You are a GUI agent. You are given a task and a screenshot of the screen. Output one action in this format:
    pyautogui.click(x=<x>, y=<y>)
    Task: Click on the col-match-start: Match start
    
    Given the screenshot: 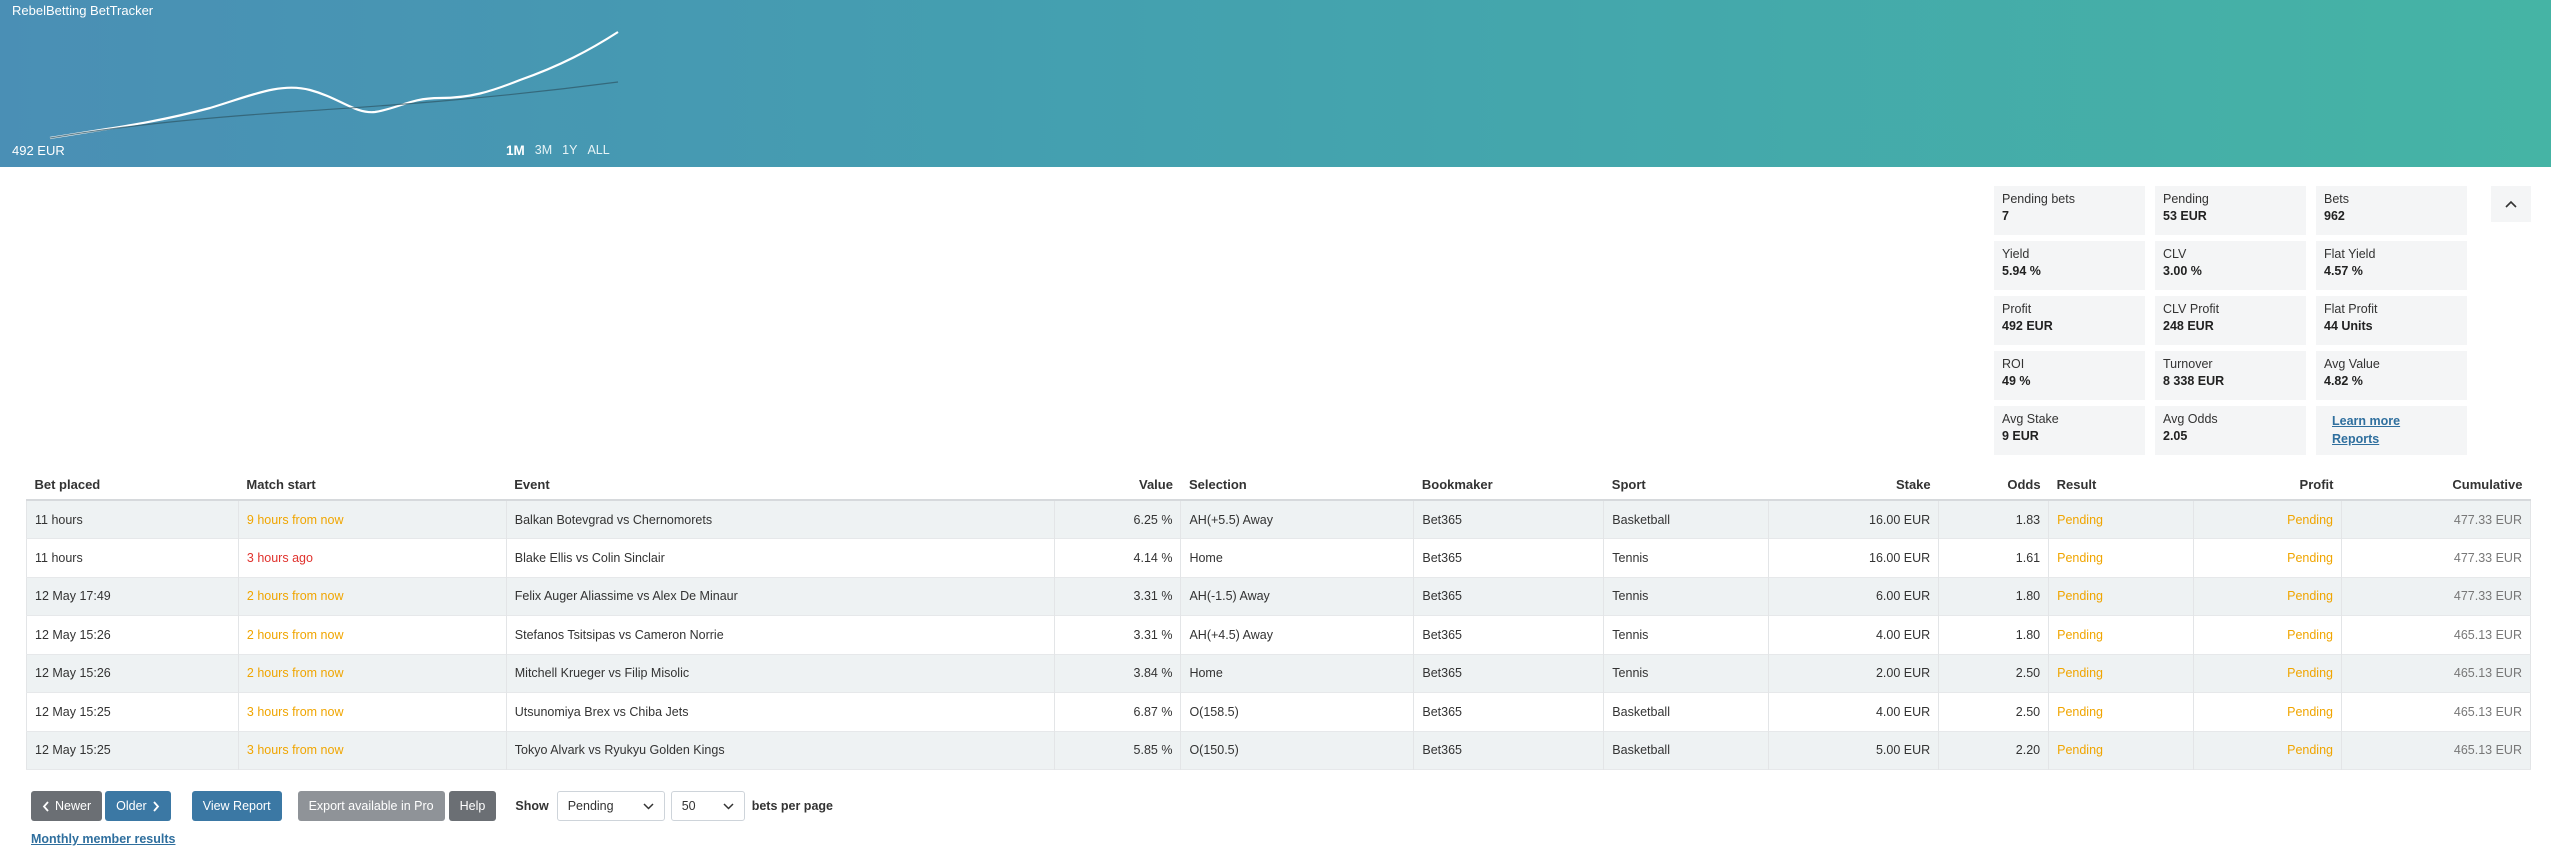 What is the action you would take?
    pyautogui.click(x=372, y=485)
    